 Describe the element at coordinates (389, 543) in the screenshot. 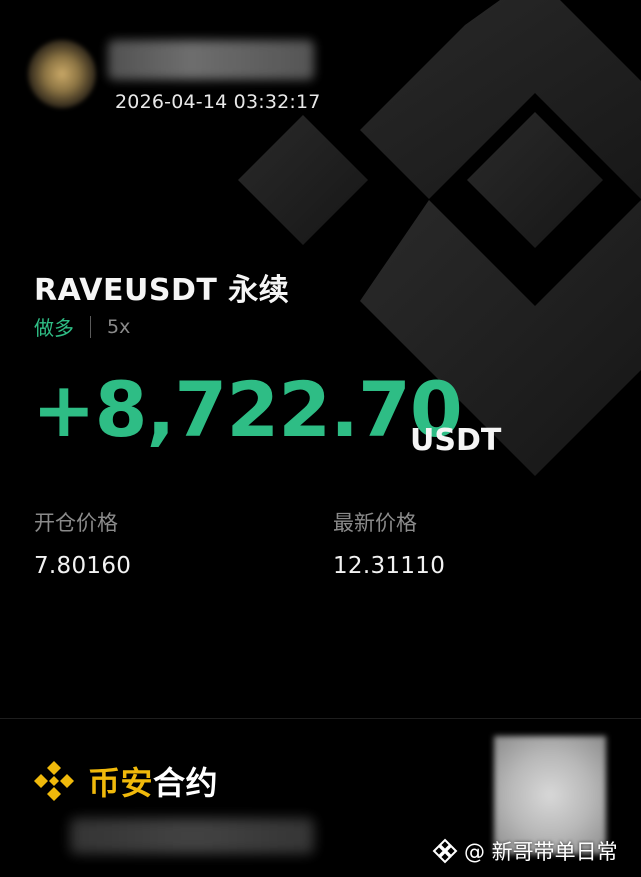

I see `mark-price-block: 最新价格 12.31110` at that location.